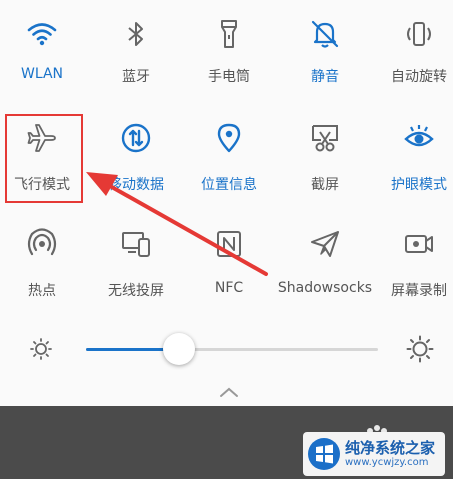 This screenshot has width=453, height=479. Describe the element at coordinates (324, 454) in the screenshot. I see `watermark-logo` at that location.